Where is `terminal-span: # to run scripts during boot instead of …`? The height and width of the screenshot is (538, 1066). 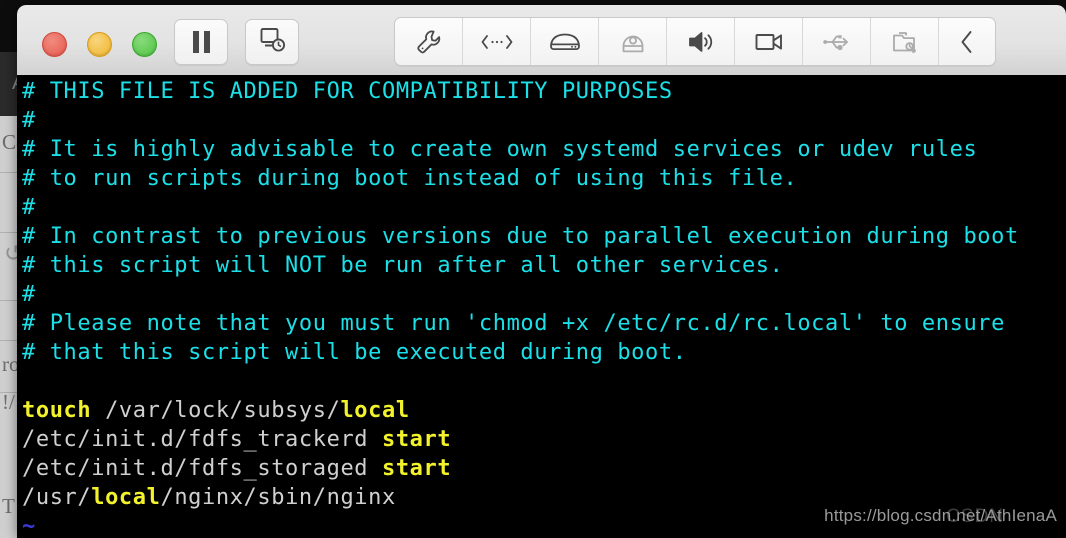 terminal-span: # to run scripts during boot instead of … is located at coordinates (410, 178).